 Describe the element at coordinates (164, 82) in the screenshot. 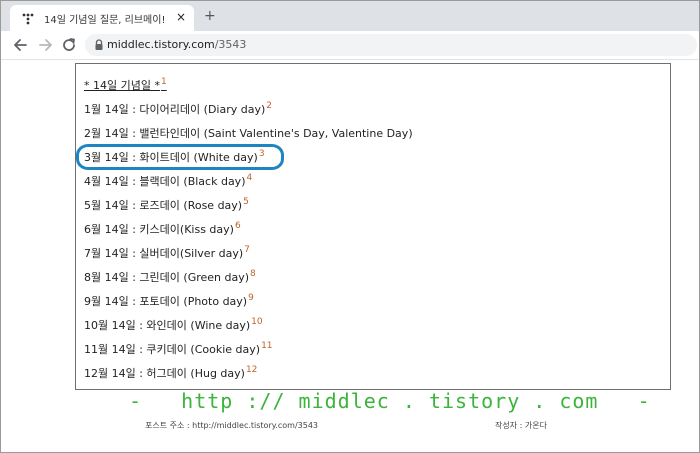

I see `footnote-marker: 1` at that location.